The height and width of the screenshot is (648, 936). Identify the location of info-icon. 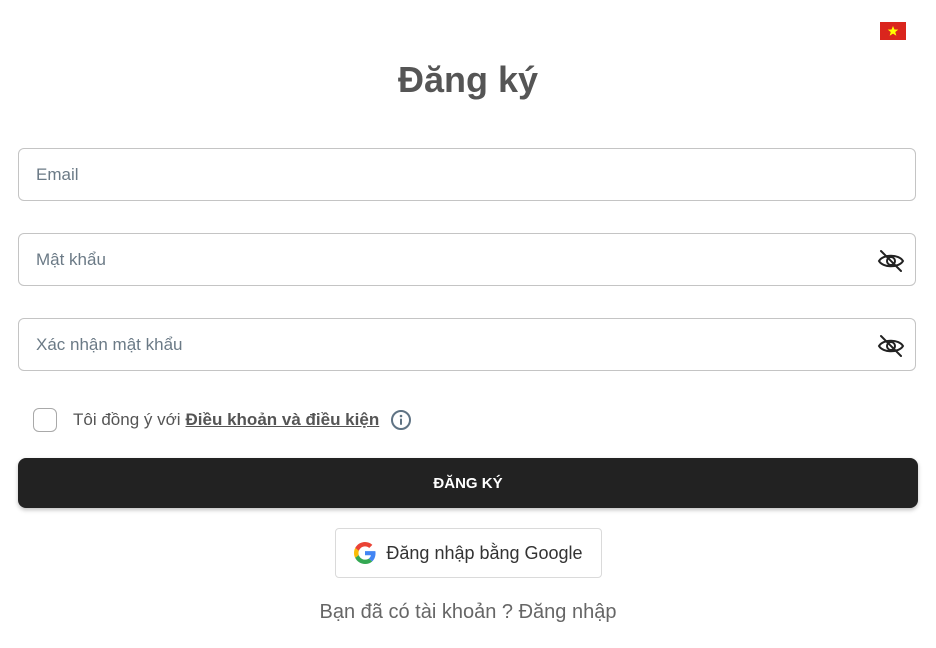
(401, 420).